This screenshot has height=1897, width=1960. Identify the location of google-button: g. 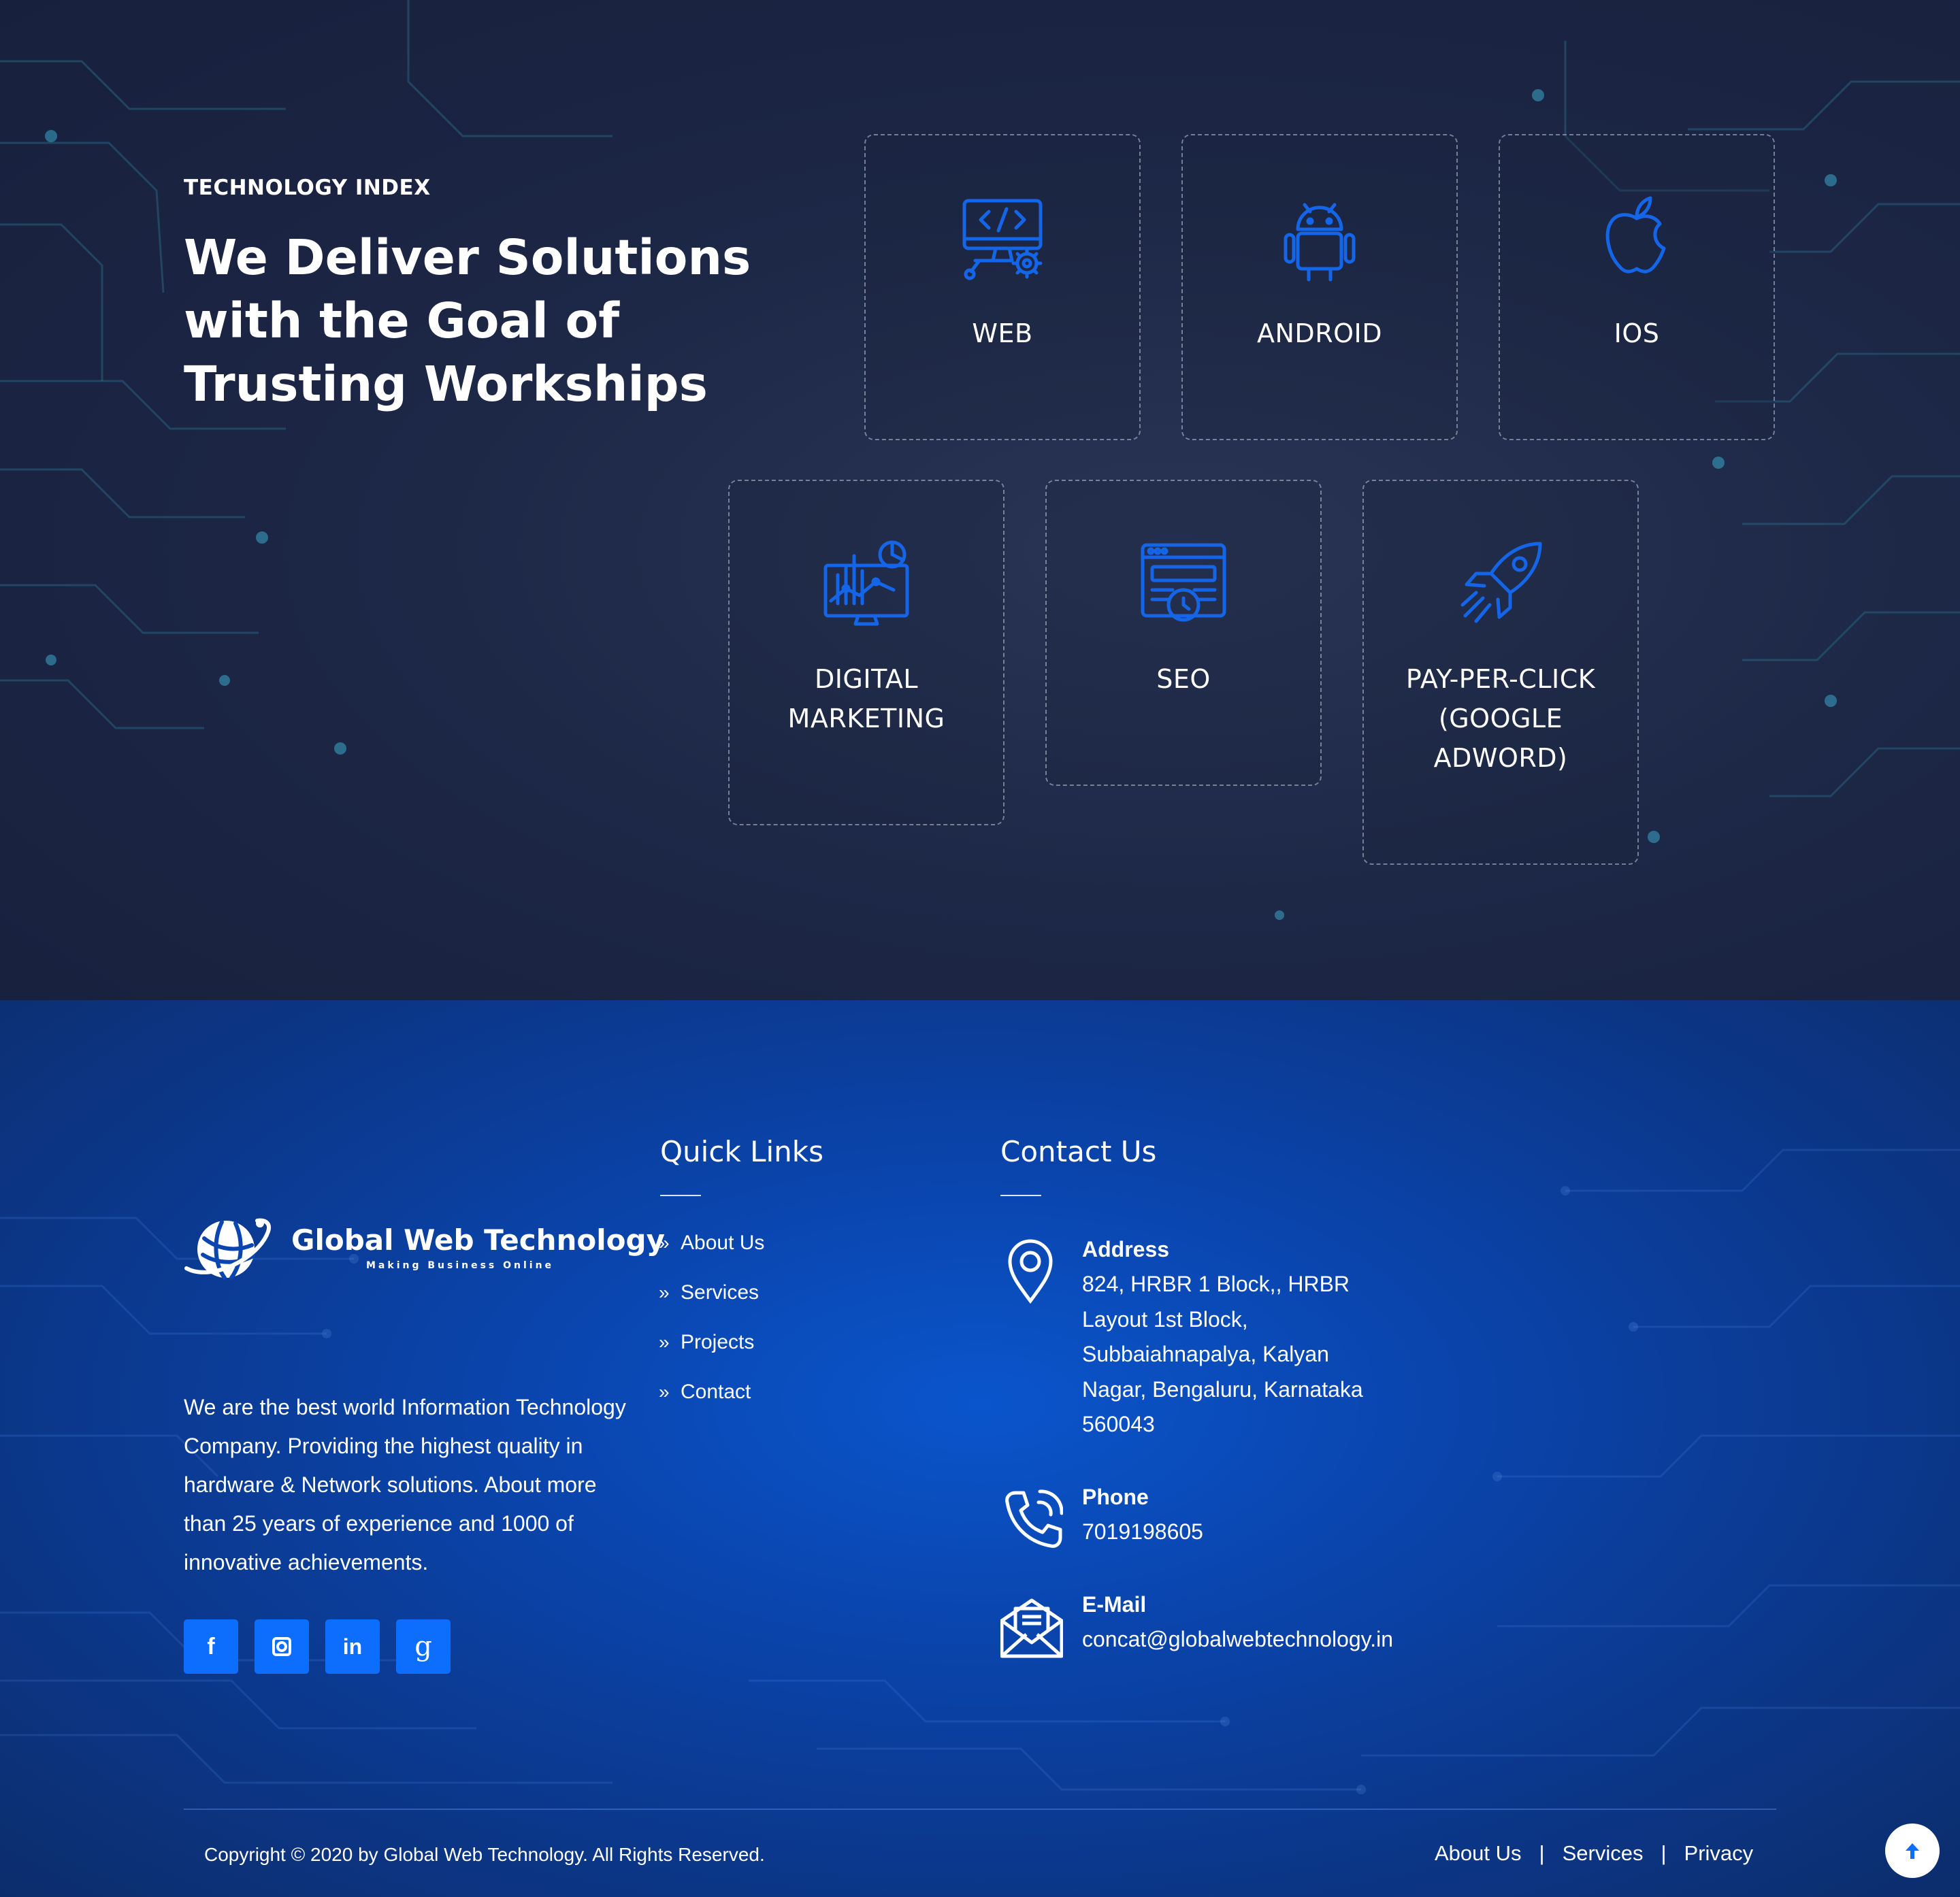
(424, 1646).